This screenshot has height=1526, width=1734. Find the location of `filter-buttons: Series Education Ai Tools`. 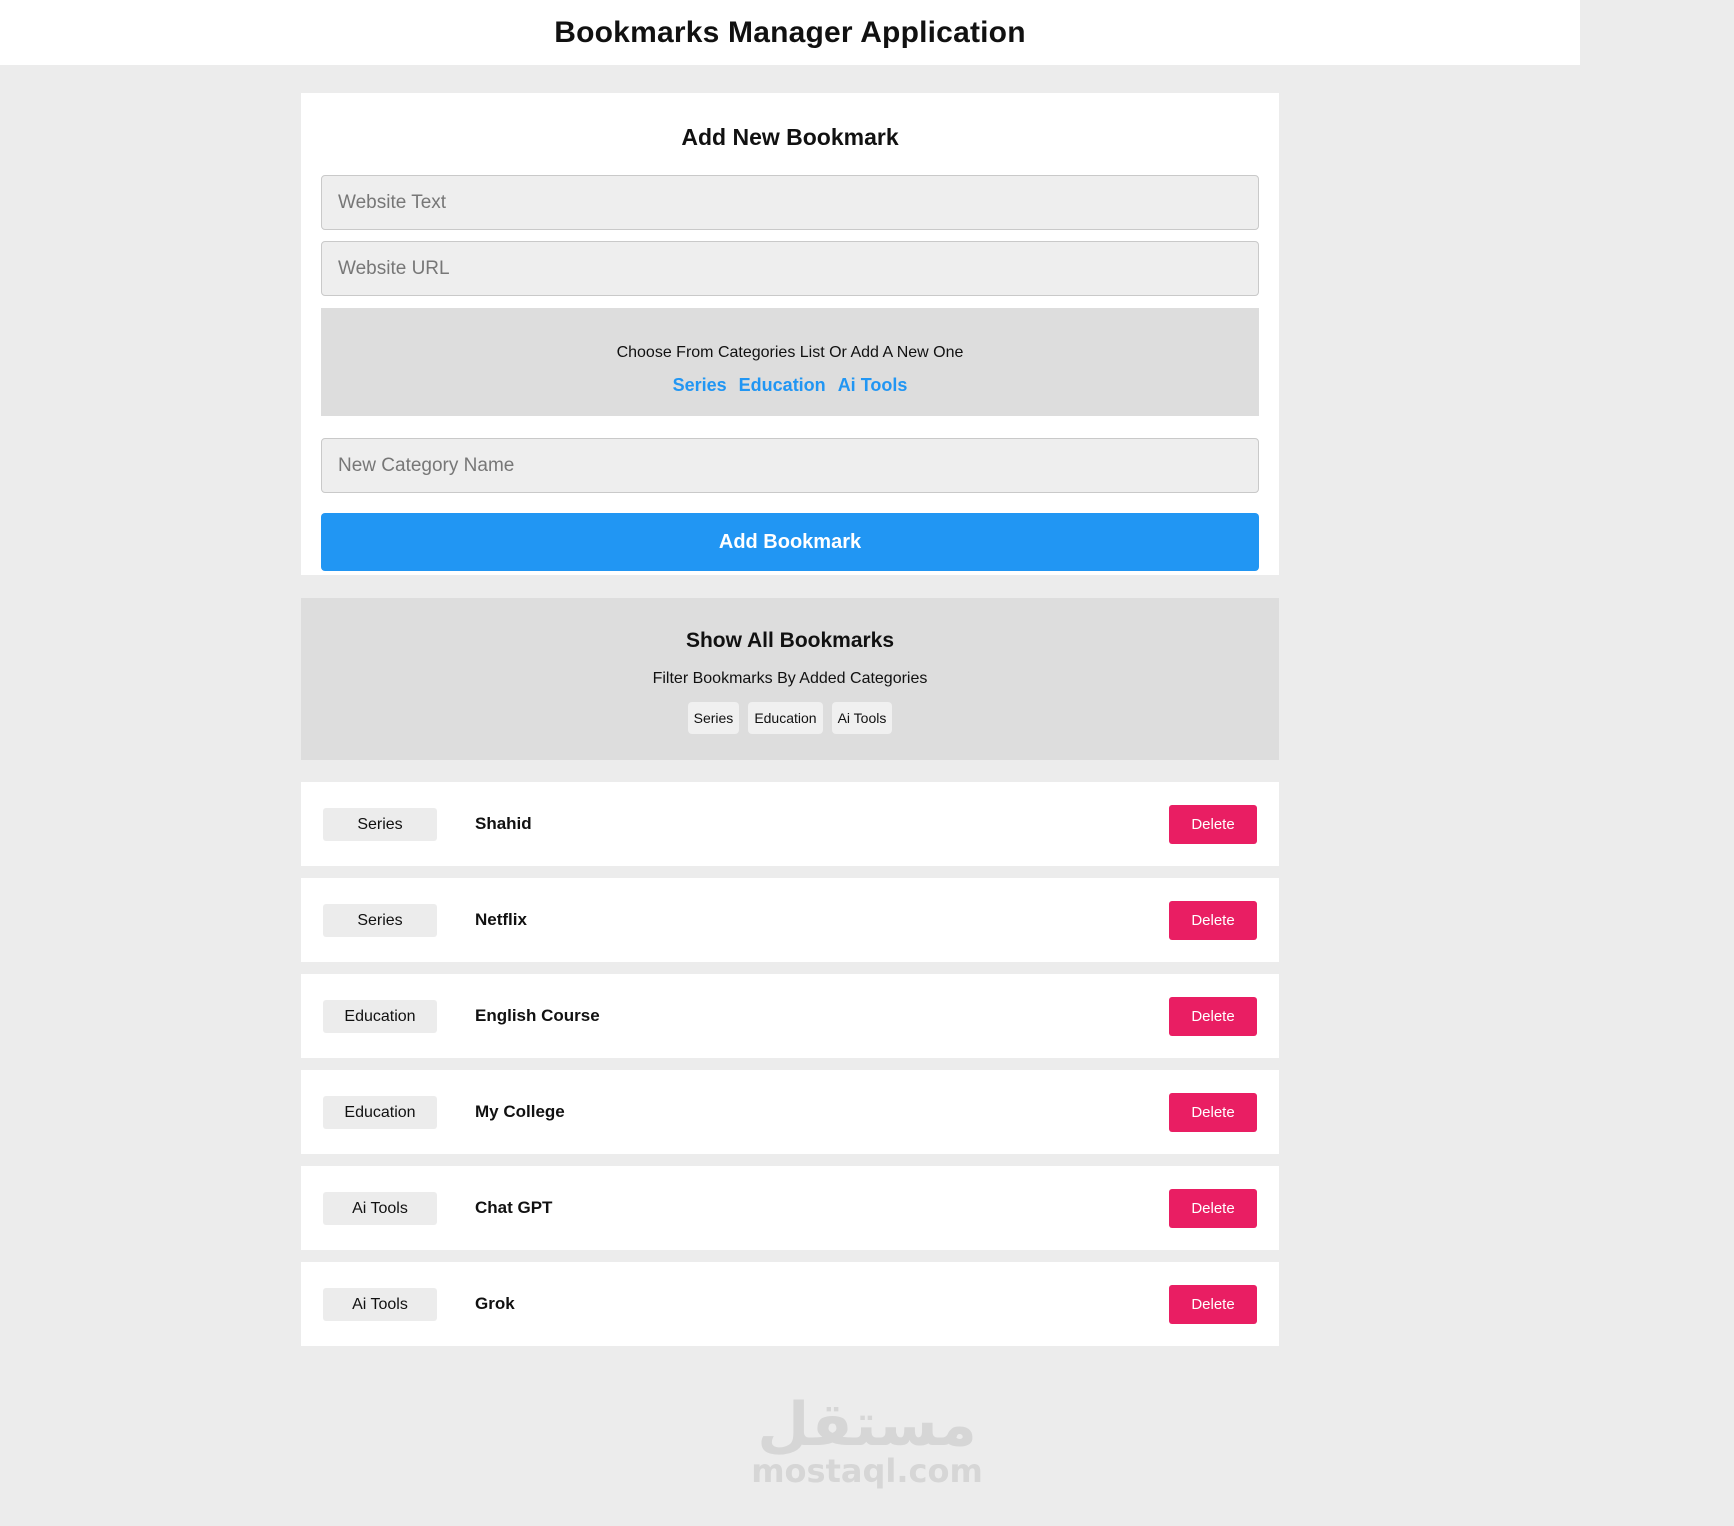

filter-buttons: Series Education Ai Tools is located at coordinates (790, 718).